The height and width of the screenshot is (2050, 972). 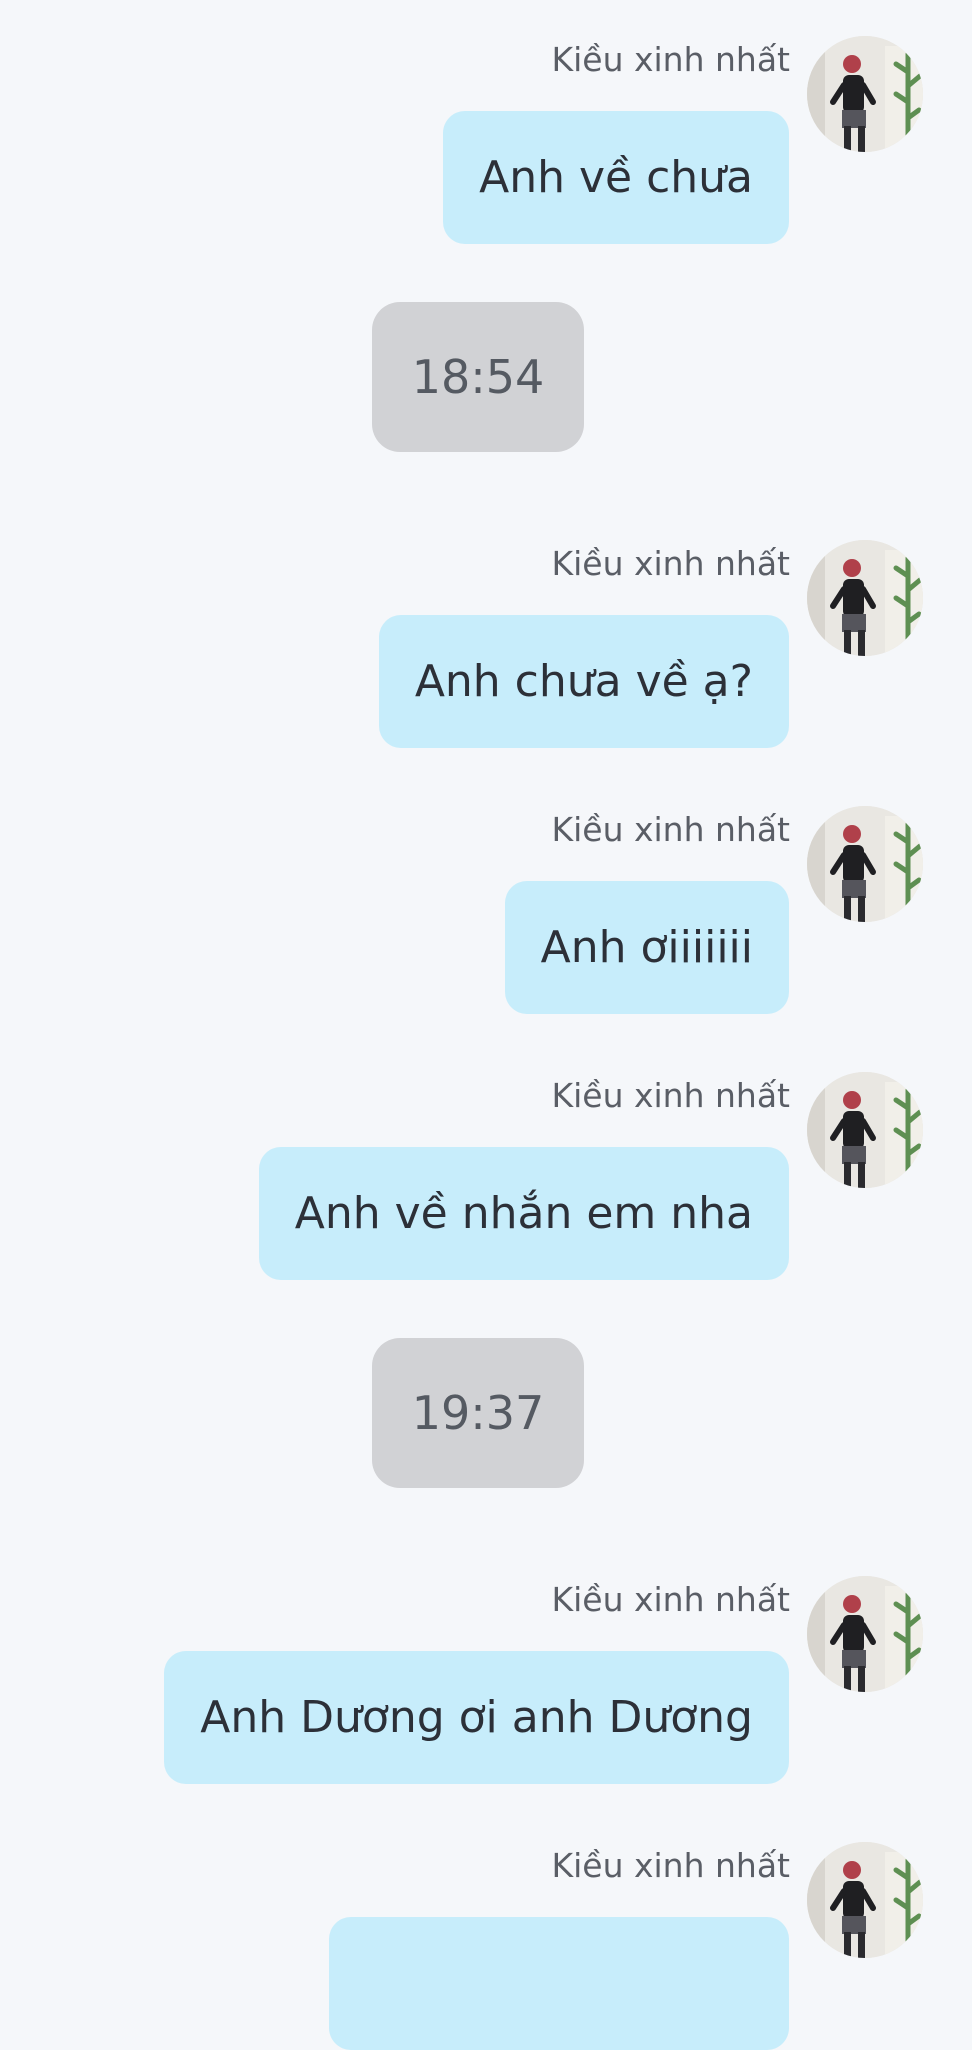 What do you see at coordinates (616, 177) in the screenshot?
I see `message-bubble: Anh về chưa` at bounding box center [616, 177].